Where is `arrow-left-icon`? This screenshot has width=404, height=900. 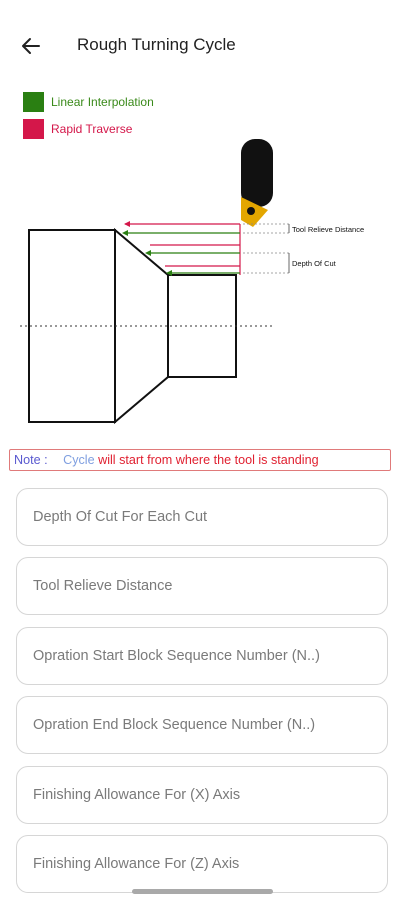
arrow-left-icon is located at coordinates (31, 46).